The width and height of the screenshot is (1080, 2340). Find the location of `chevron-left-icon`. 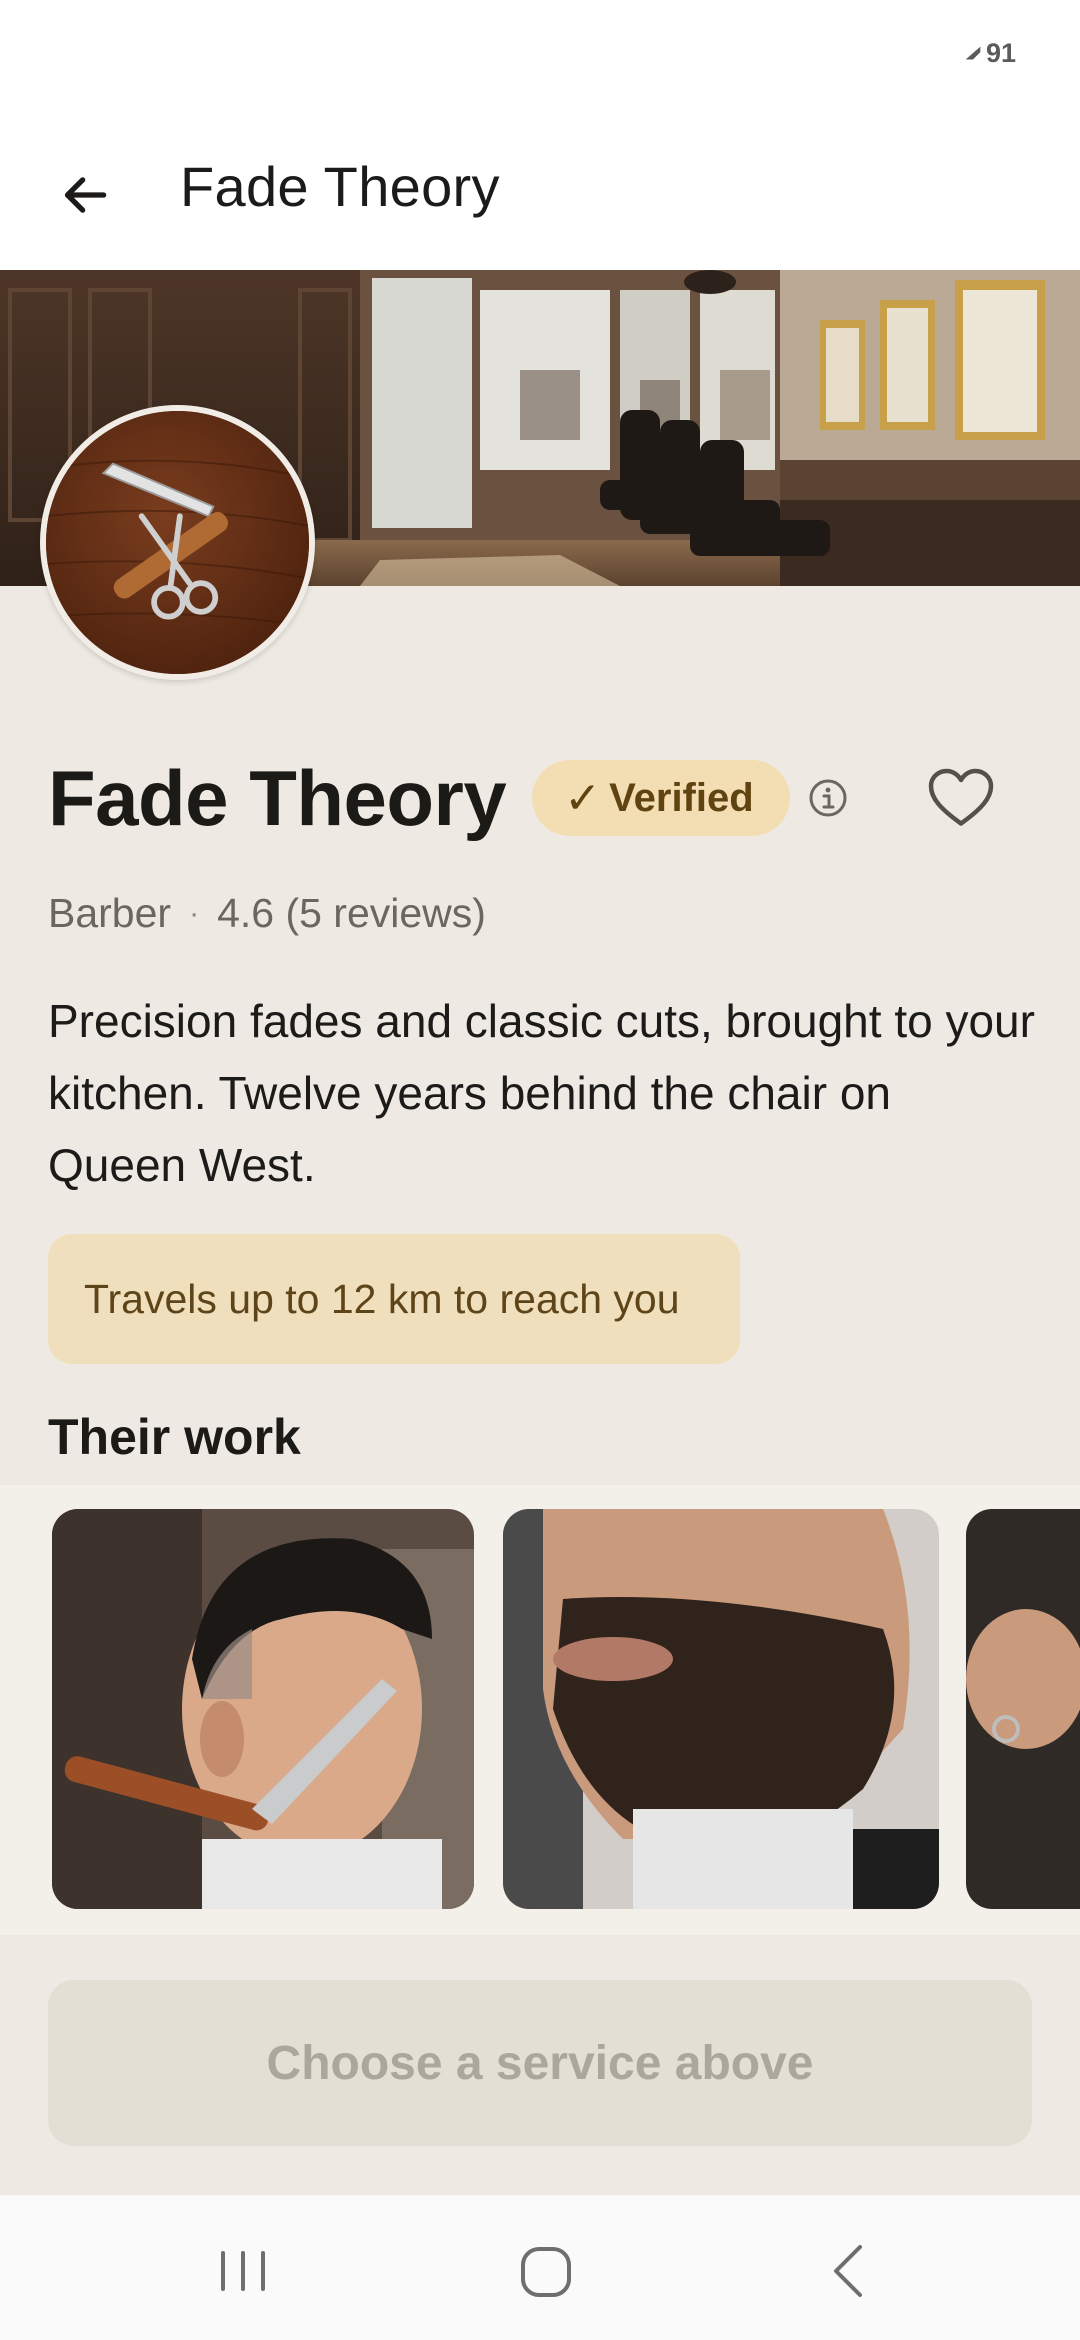

chevron-left-icon is located at coordinates (848, 2271).